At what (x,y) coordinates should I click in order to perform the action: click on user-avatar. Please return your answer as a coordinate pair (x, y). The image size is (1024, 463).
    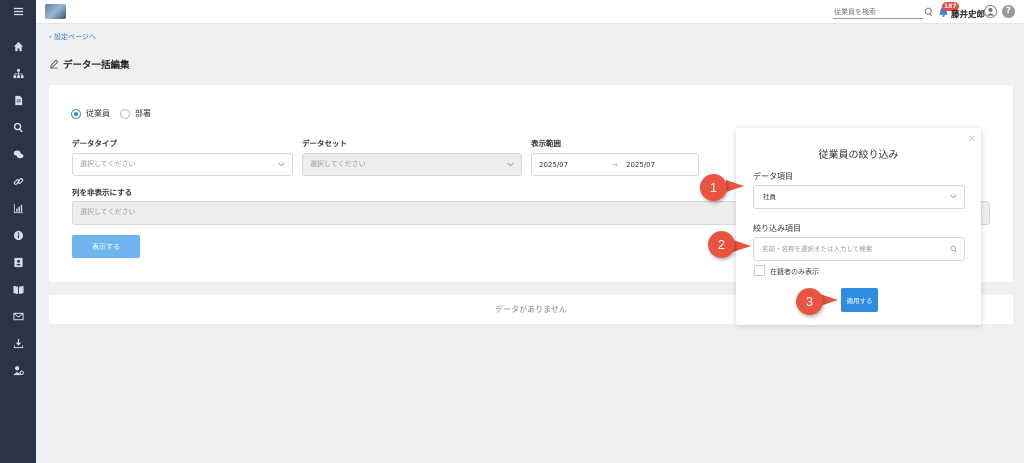
    Looking at the image, I should click on (990, 11).